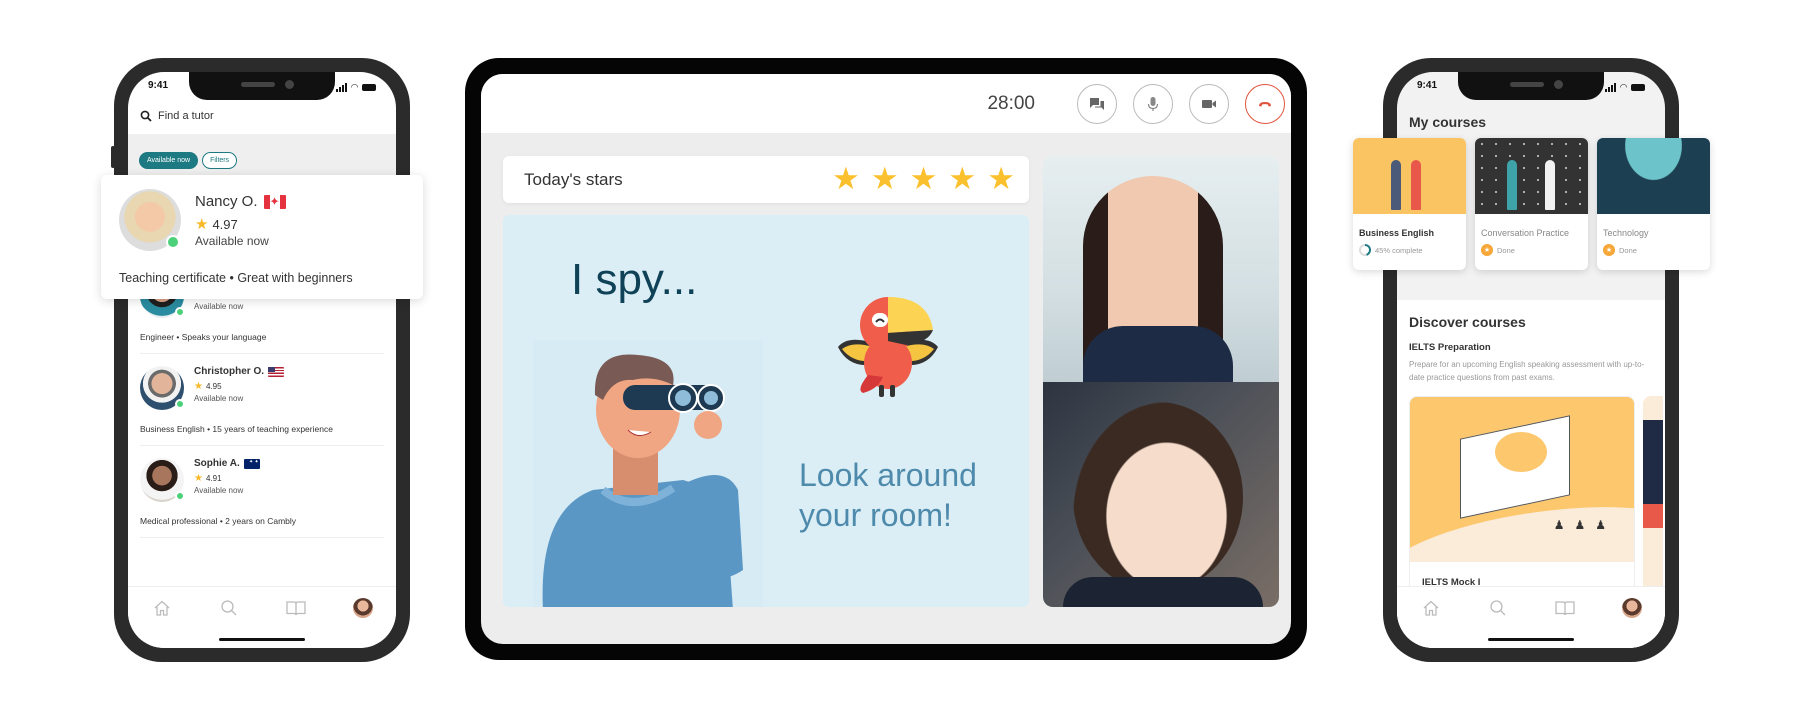  I want to click on ielts-illustration: ♟♟♟, so click(1522, 479).